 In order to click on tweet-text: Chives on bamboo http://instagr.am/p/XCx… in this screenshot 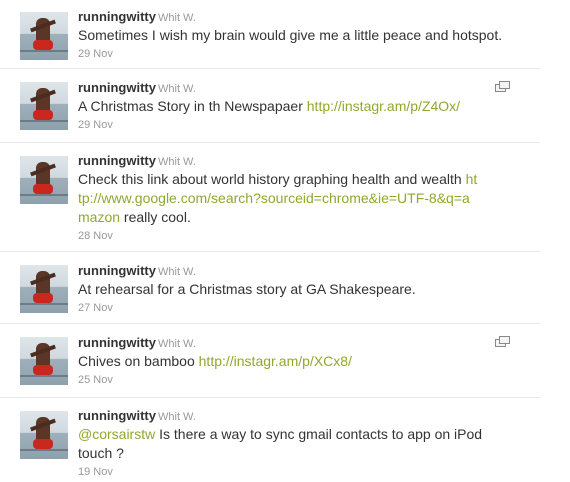, I will do `click(215, 361)`.